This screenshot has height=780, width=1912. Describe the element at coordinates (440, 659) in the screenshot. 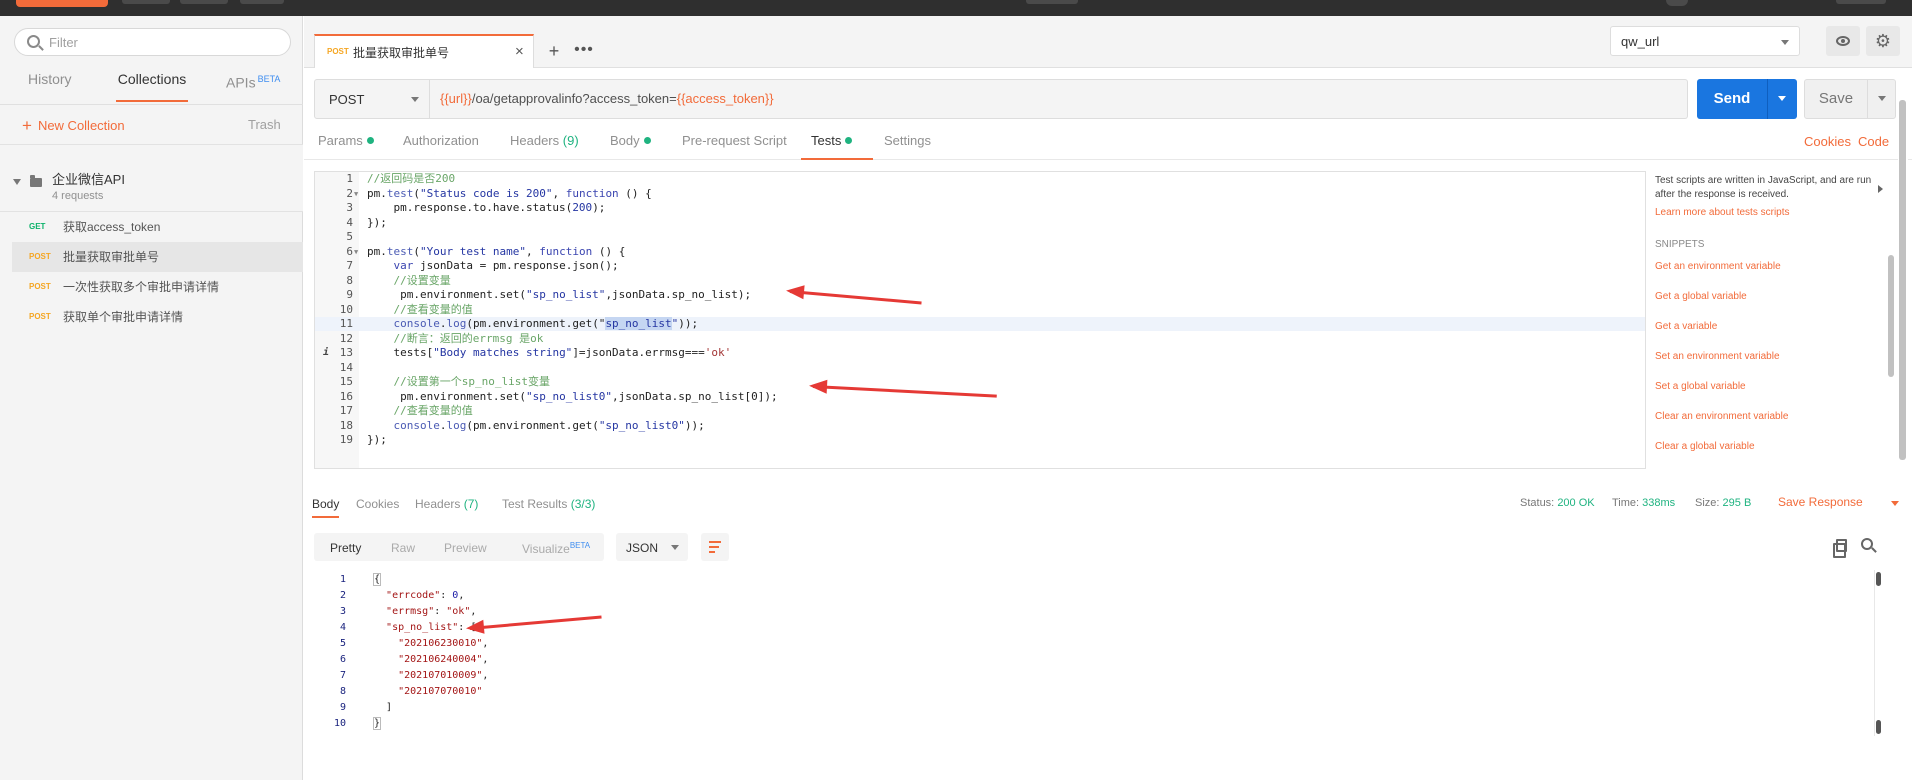

I see `code-token: "202106240004"` at that location.